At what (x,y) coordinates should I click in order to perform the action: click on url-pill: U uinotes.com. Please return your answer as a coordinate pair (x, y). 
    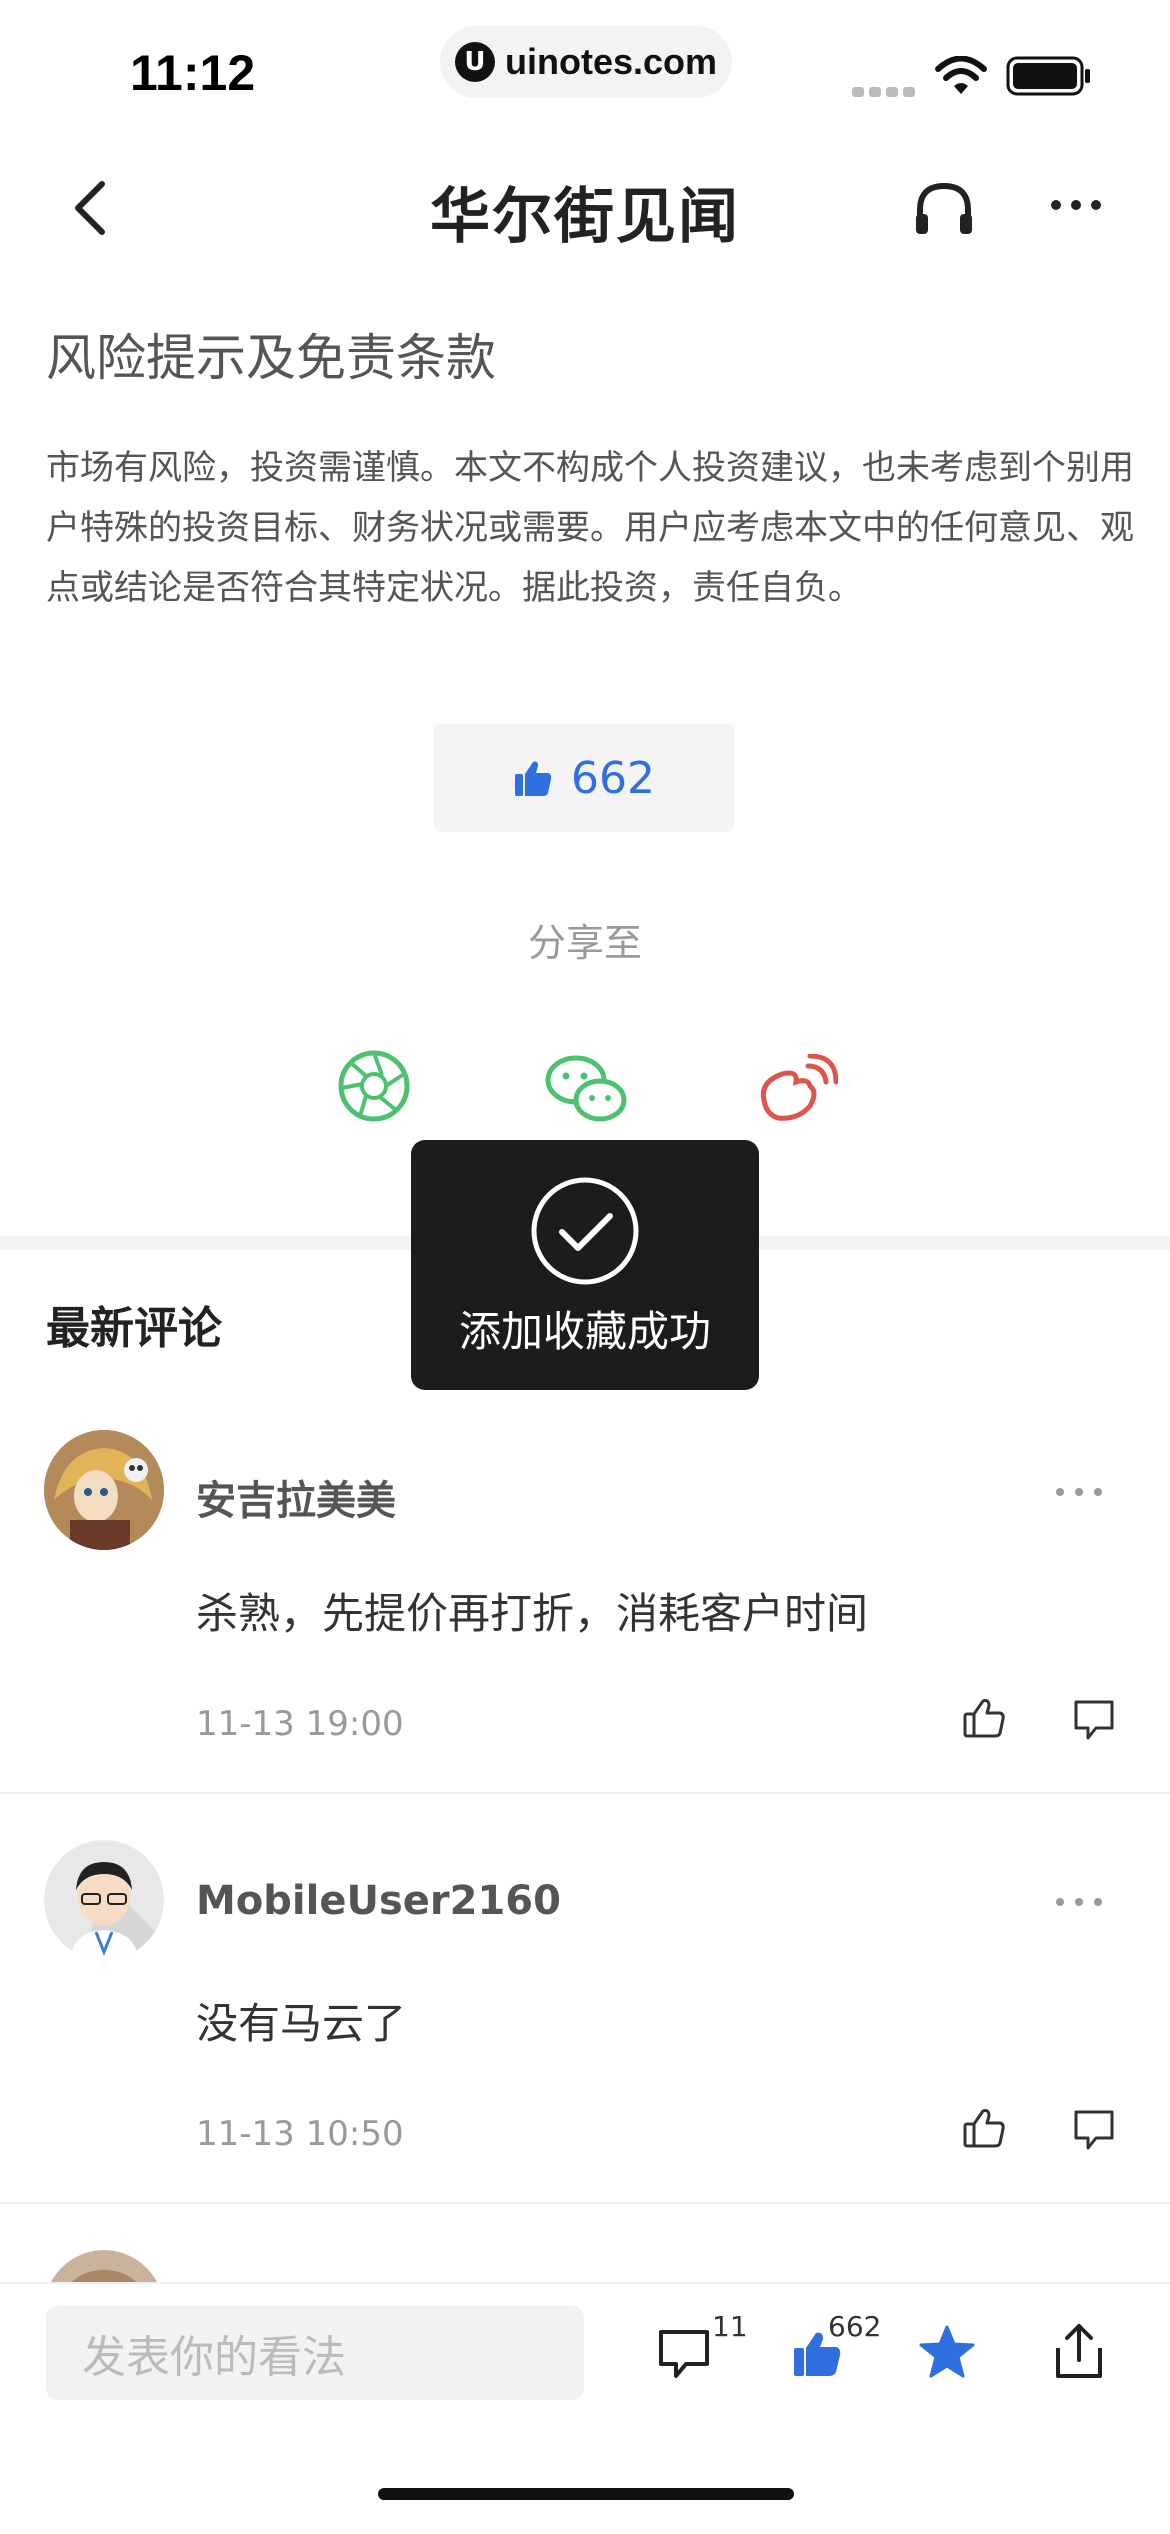
    Looking at the image, I should click on (586, 62).